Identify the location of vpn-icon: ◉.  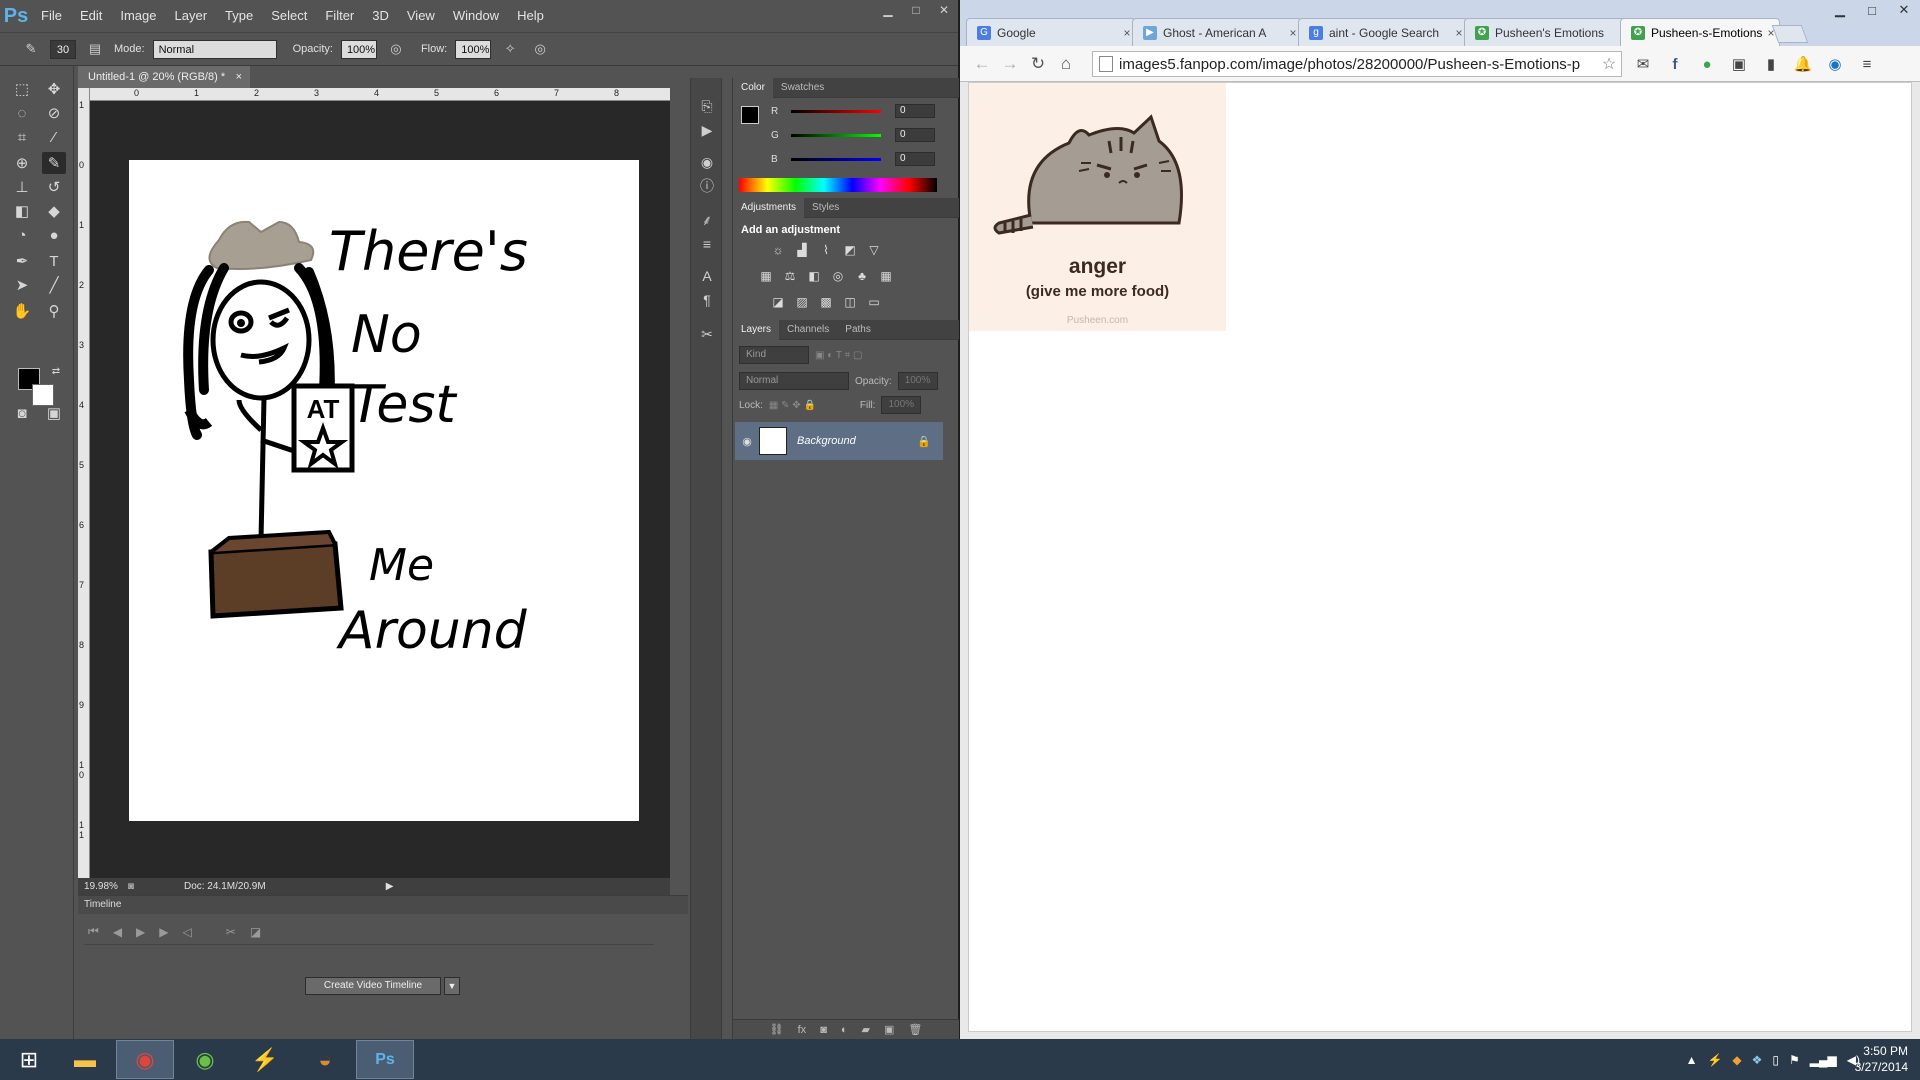
(1835, 64).